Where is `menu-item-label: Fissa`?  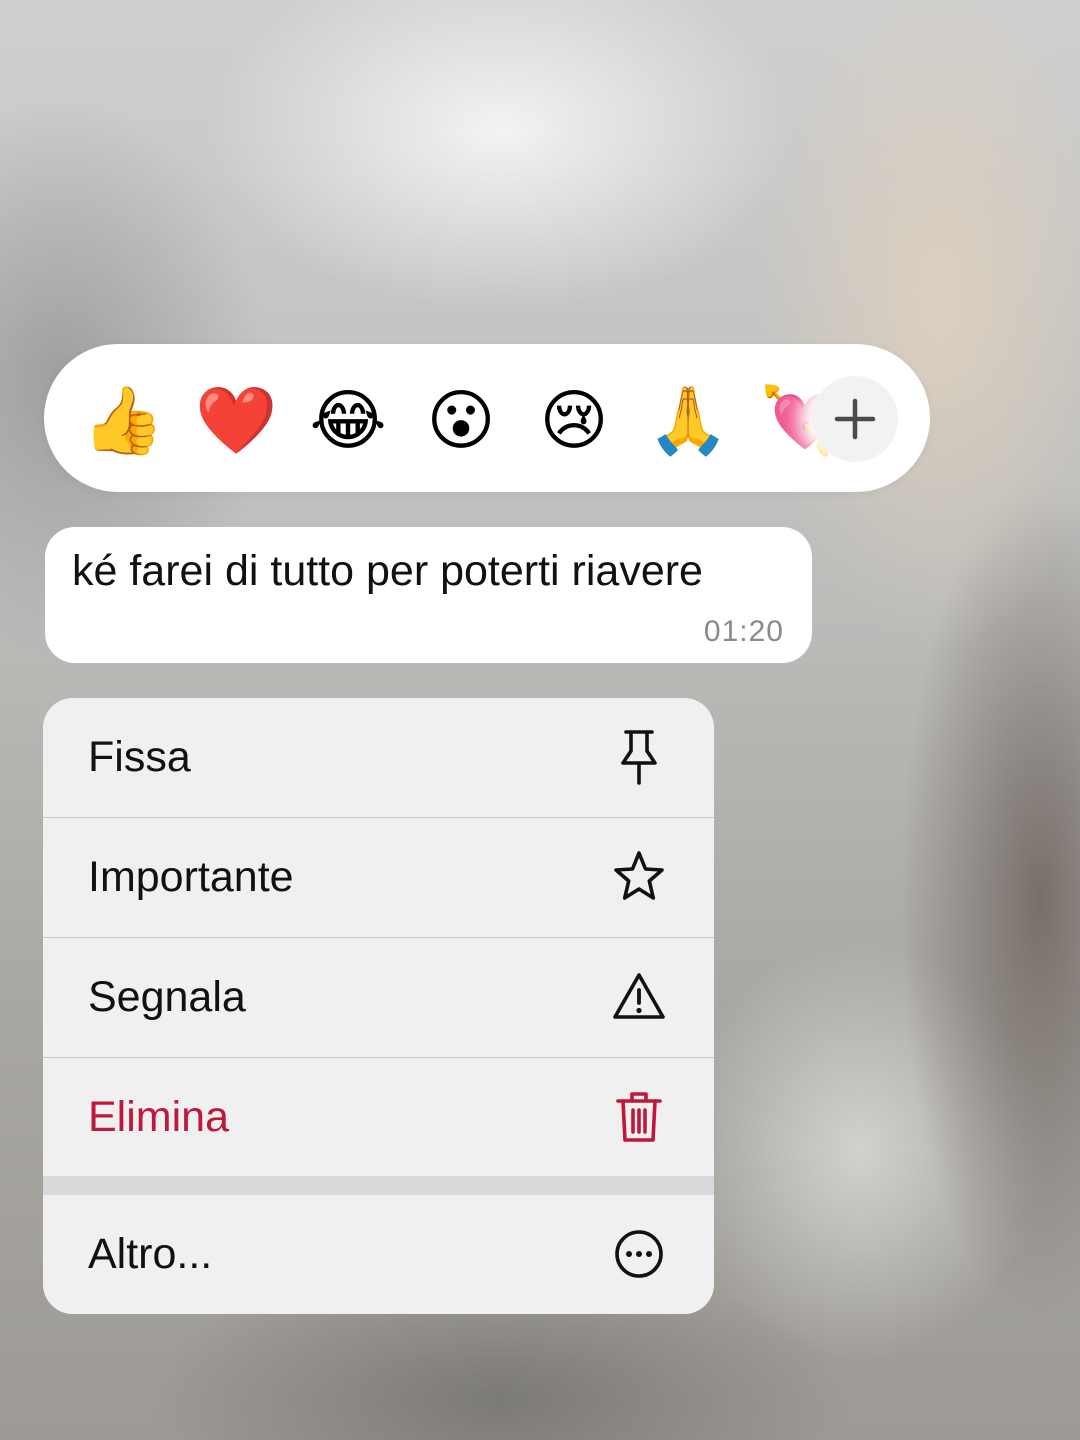
menu-item-label: Fissa is located at coordinates (139, 757).